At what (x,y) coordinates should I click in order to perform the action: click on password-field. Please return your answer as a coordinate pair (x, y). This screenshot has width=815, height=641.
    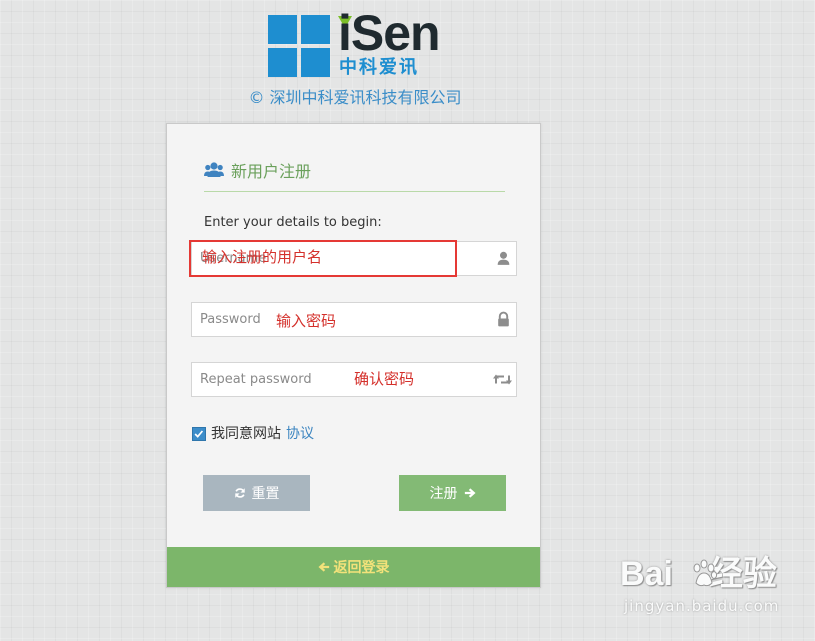
    Looking at the image, I should click on (354, 319).